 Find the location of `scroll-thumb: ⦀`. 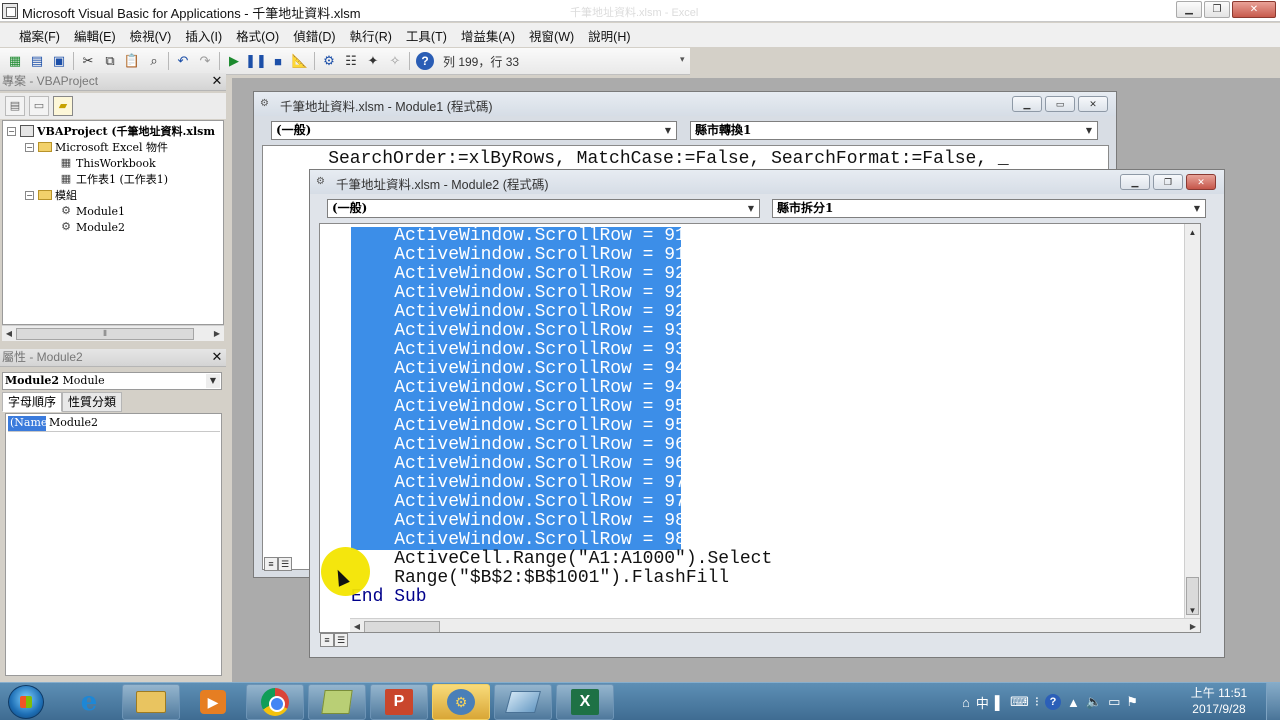

scroll-thumb: ⦀ is located at coordinates (105, 333).